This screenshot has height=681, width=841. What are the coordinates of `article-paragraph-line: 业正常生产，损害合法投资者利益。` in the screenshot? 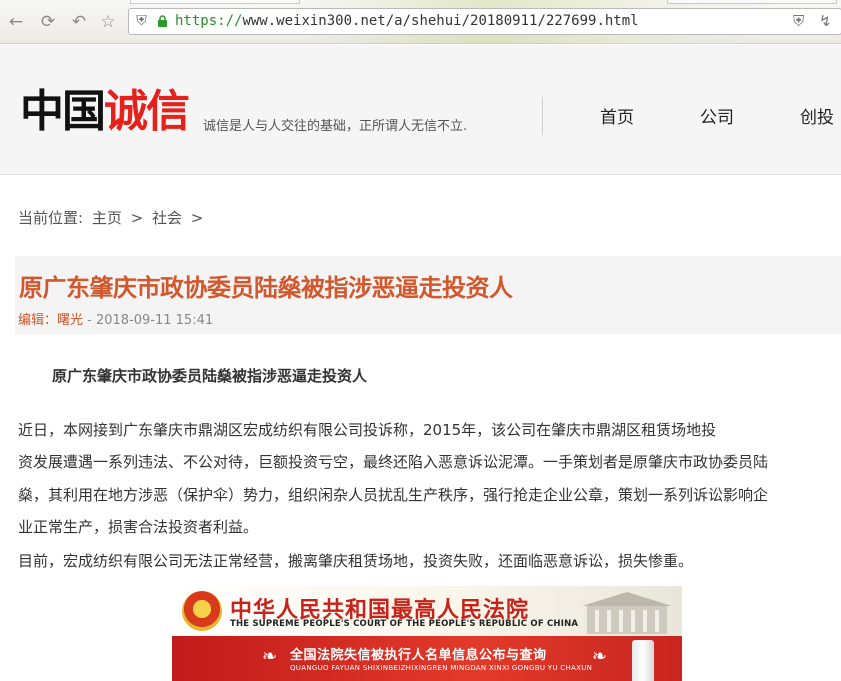 It's located at (138, 527).